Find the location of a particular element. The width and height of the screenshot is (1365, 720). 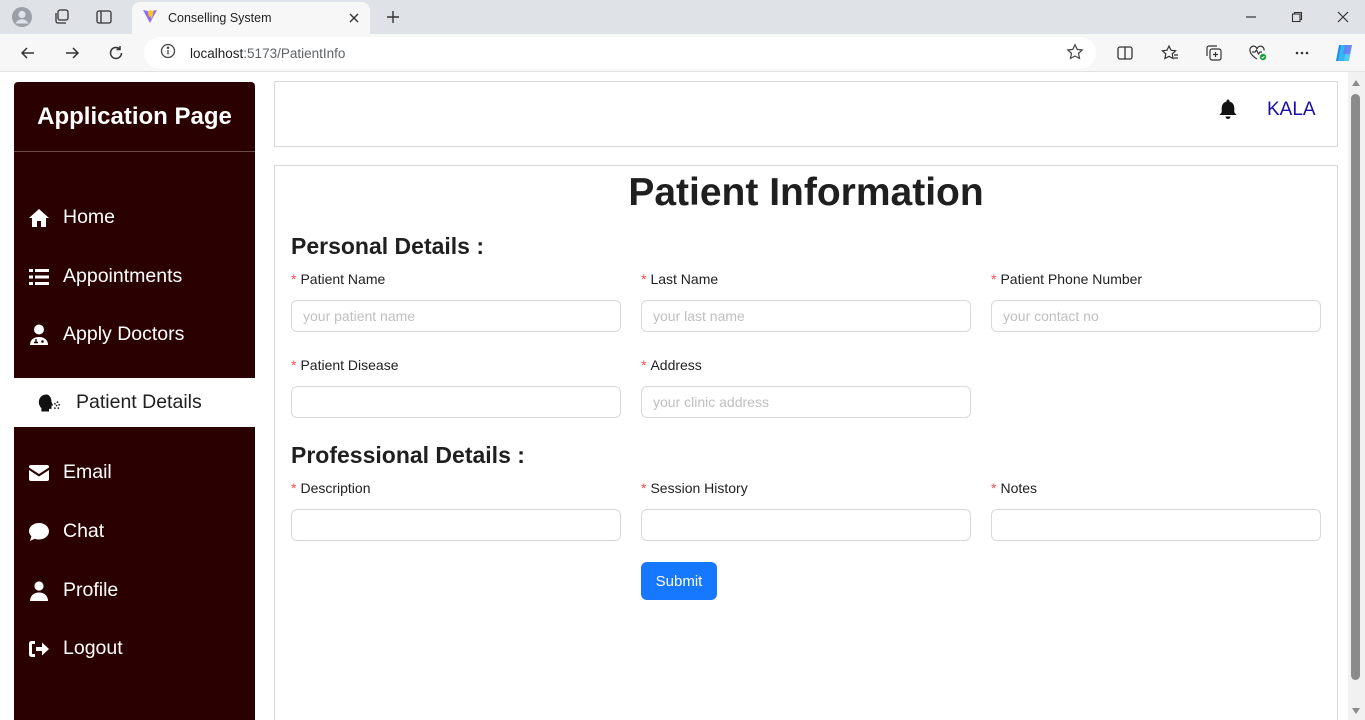

session-history-input is located at coordinates (806, 525).